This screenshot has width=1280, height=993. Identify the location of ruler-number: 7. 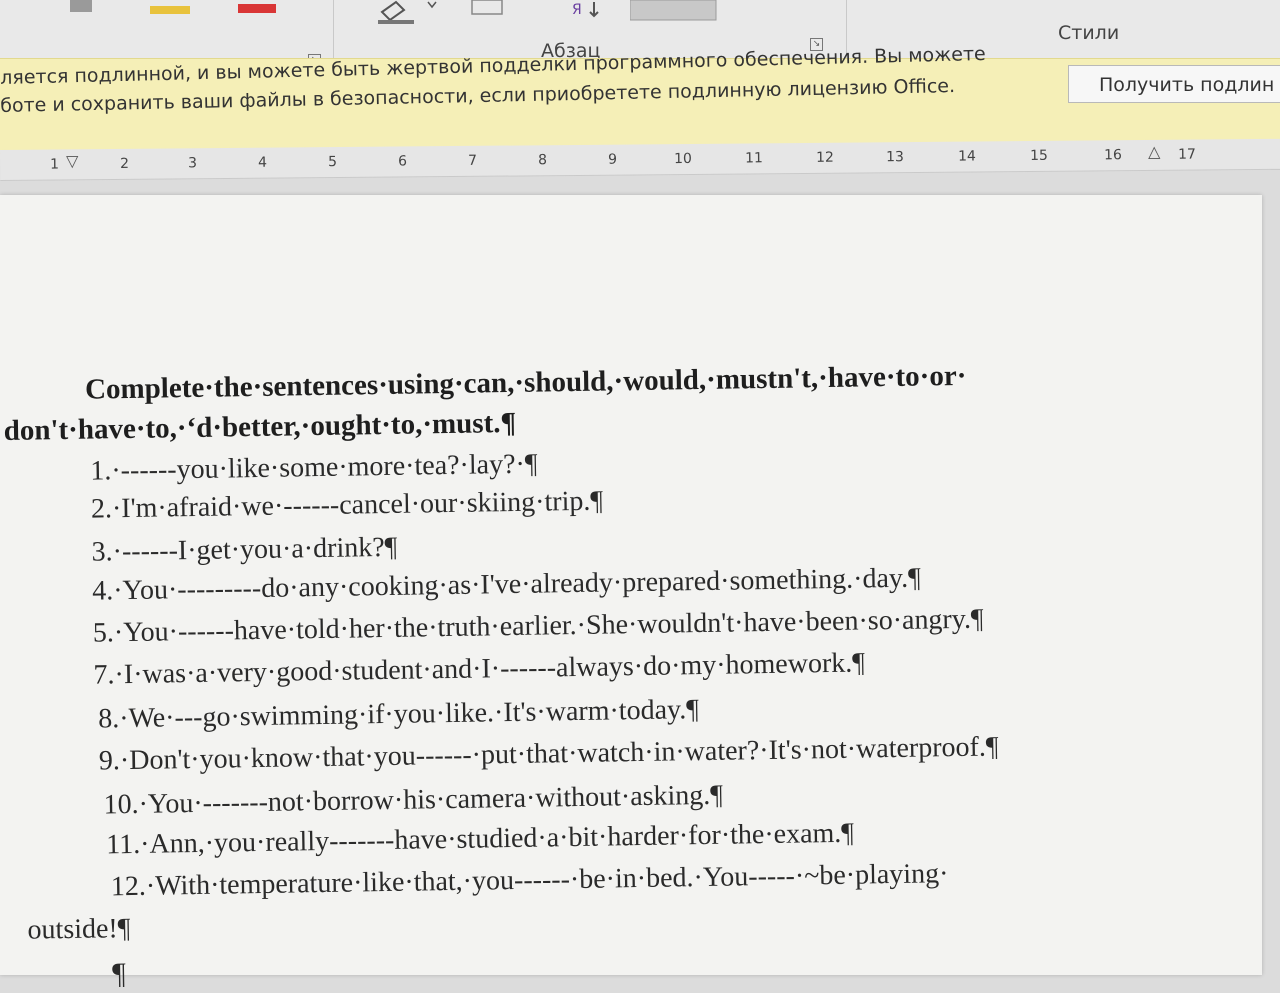
(473, 160).